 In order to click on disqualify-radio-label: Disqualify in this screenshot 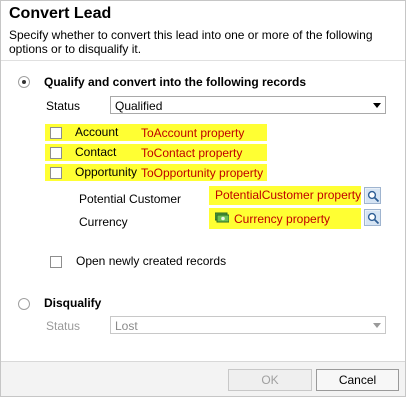, I will do `click(72, 303)`.